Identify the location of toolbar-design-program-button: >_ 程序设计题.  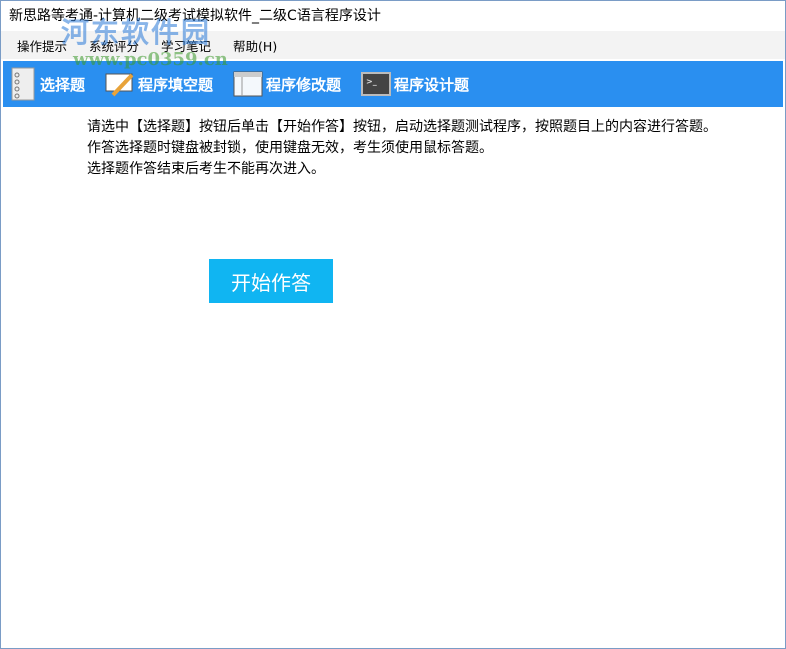
(415, 84).